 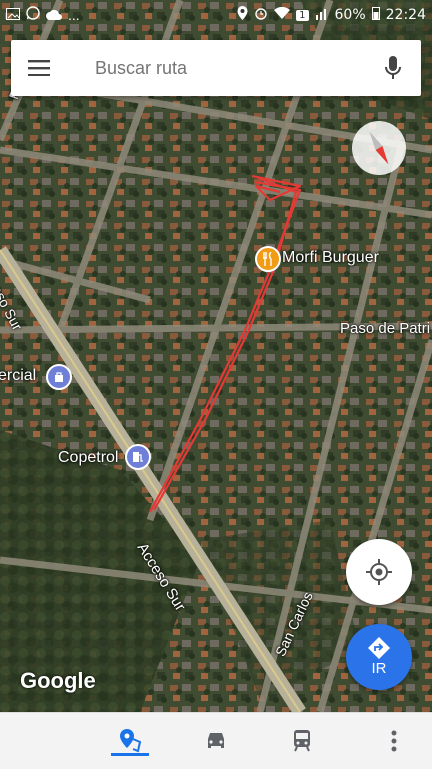 I want to click on cloud-icon, so click(x=54, y=15).